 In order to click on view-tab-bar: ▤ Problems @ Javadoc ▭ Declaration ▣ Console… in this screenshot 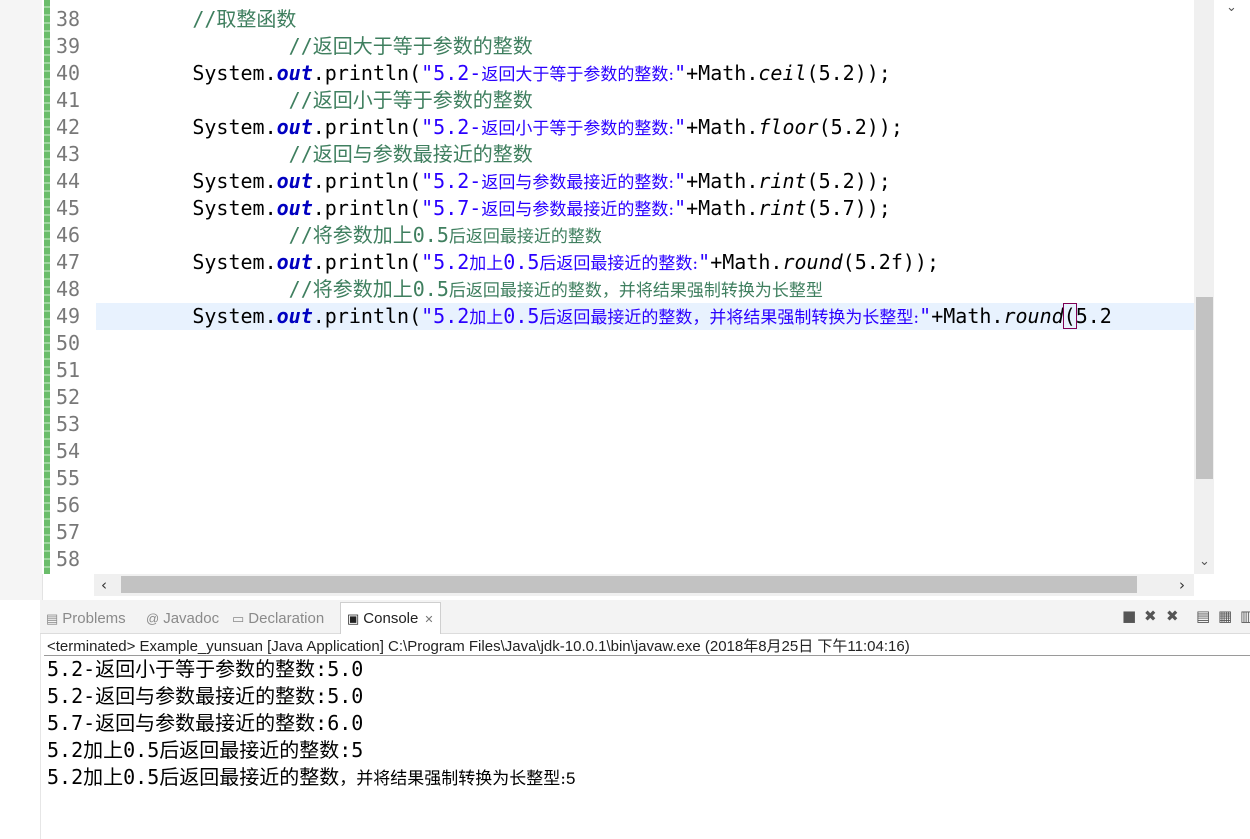, I will do `click(645, 617)`.